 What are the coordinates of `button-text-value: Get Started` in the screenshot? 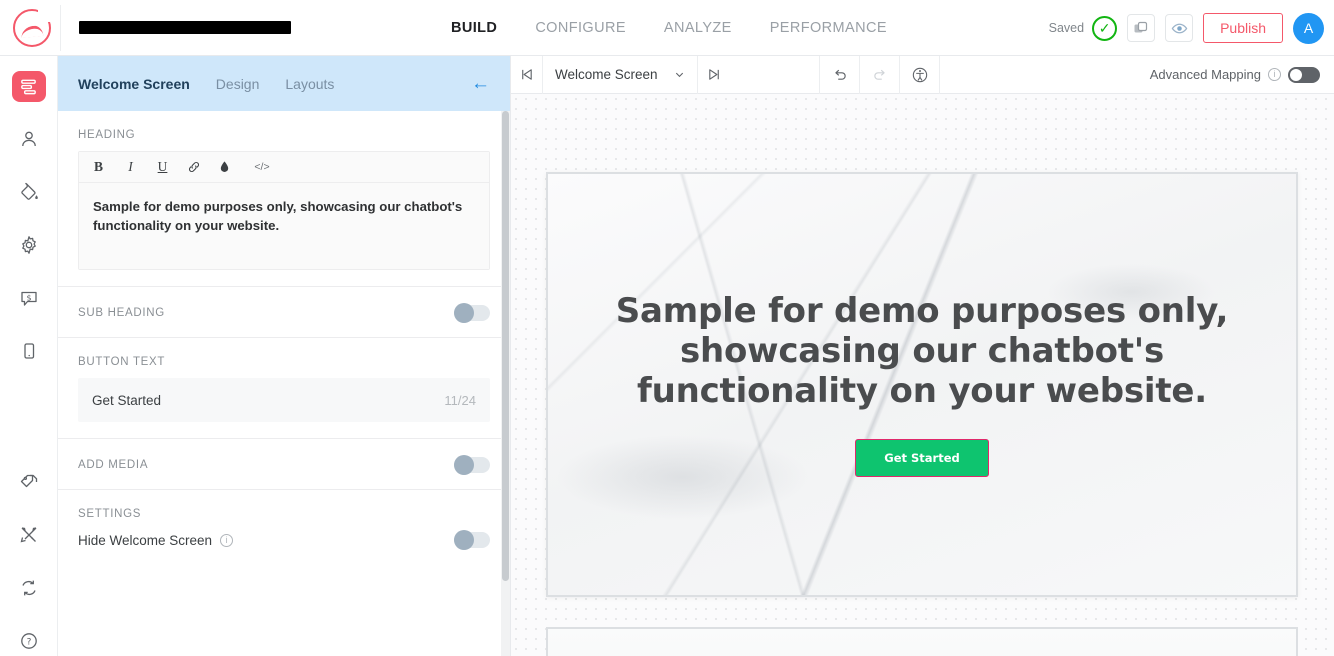 It's located at (127, 400).